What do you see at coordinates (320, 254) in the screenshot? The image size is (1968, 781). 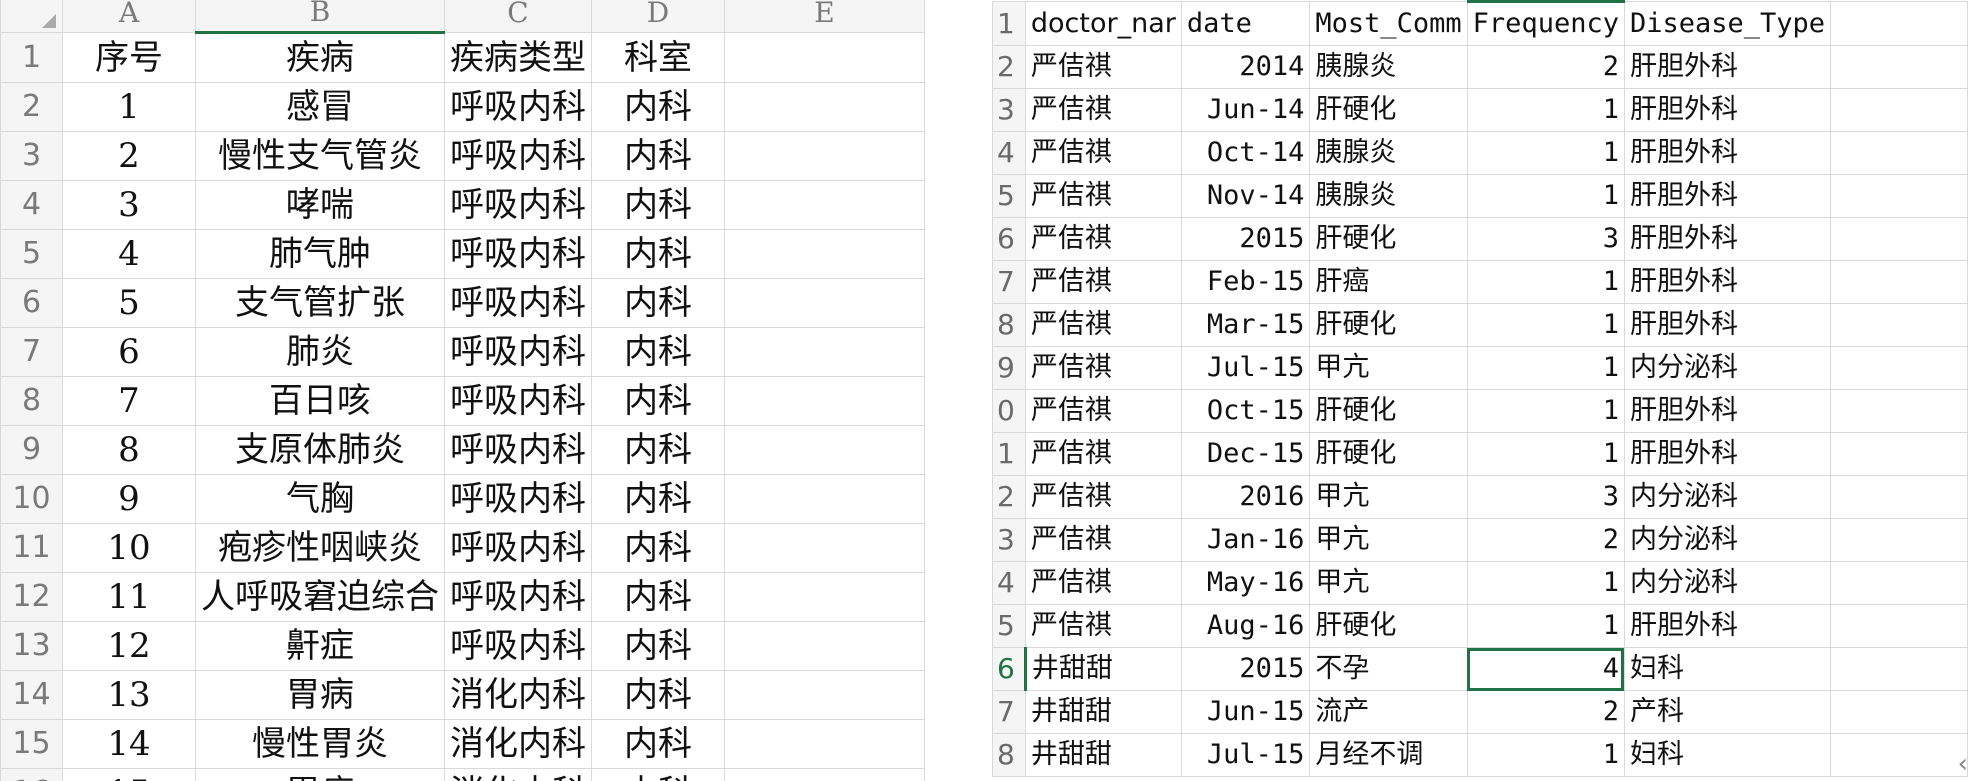 I see `cell-disease: 肺气肿` at bounding box center [320, 254].